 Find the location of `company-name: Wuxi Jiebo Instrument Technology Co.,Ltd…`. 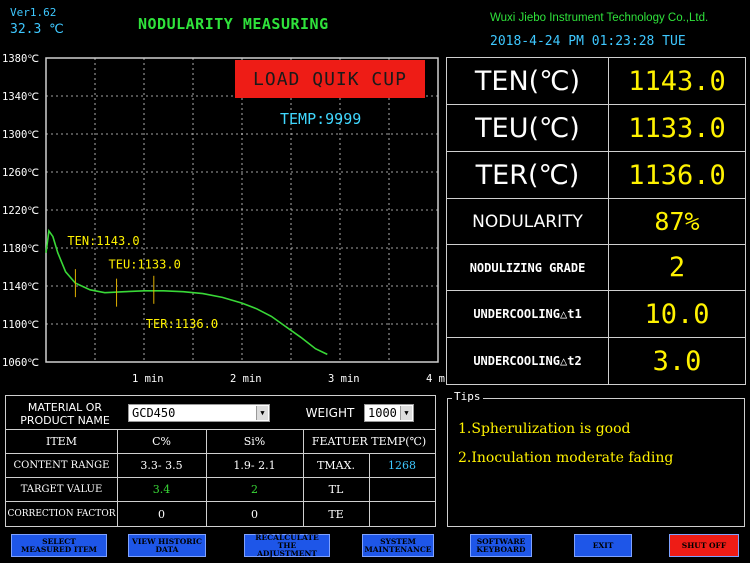

company-name: Wuxi Jiebo Instrument Technology Co.,Ltd… is located at coordinates (599, 18).